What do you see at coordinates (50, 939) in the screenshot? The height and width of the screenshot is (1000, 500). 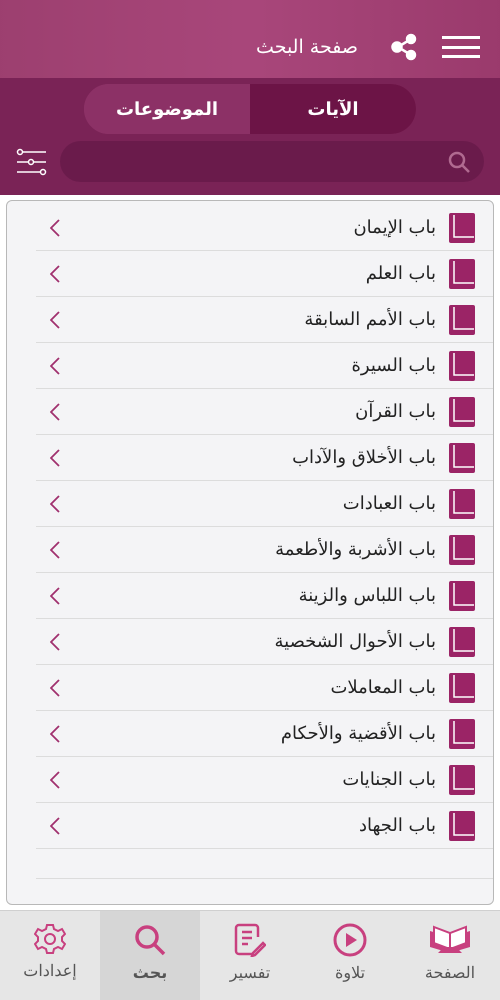 I see `settings-icon` at bounding box center [50, 939].